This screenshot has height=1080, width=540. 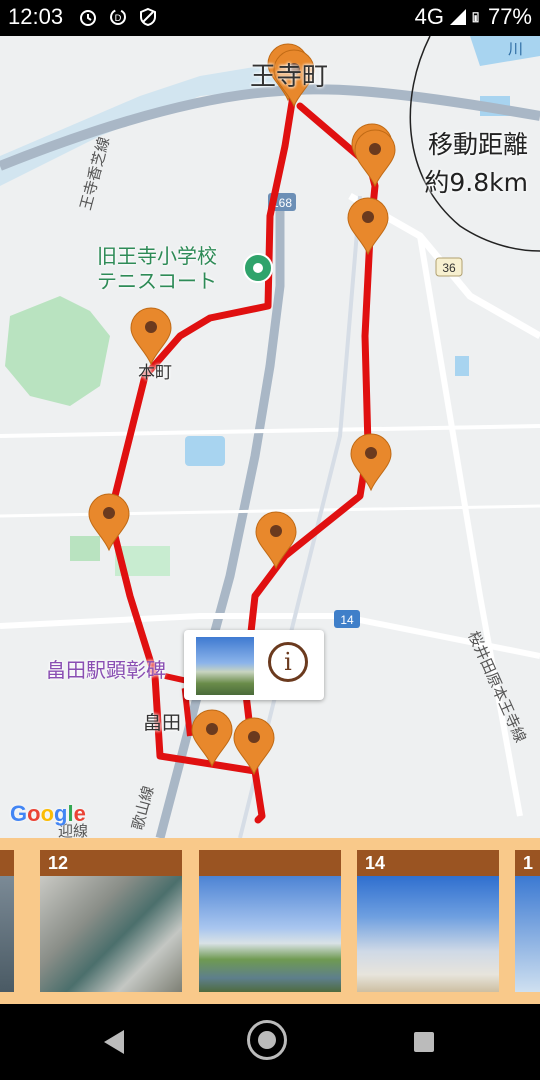 I want to click on distance-display: 移動距離 約9.8km, so click(x=476, y=164).